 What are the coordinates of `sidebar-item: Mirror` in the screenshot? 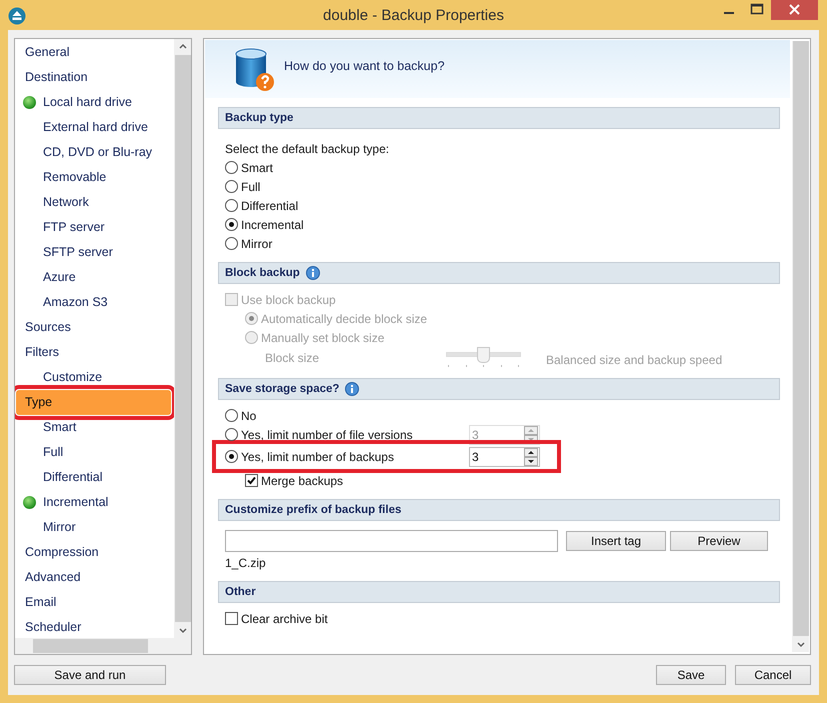 It's located at (93, 527).